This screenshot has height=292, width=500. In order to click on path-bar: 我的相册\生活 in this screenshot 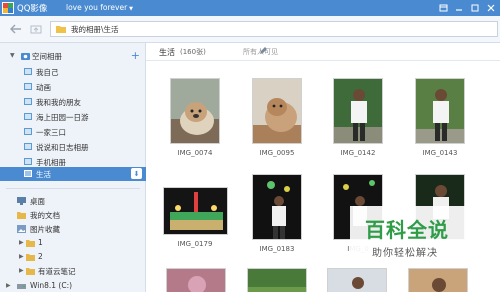, I will do `click(274, 29)`.